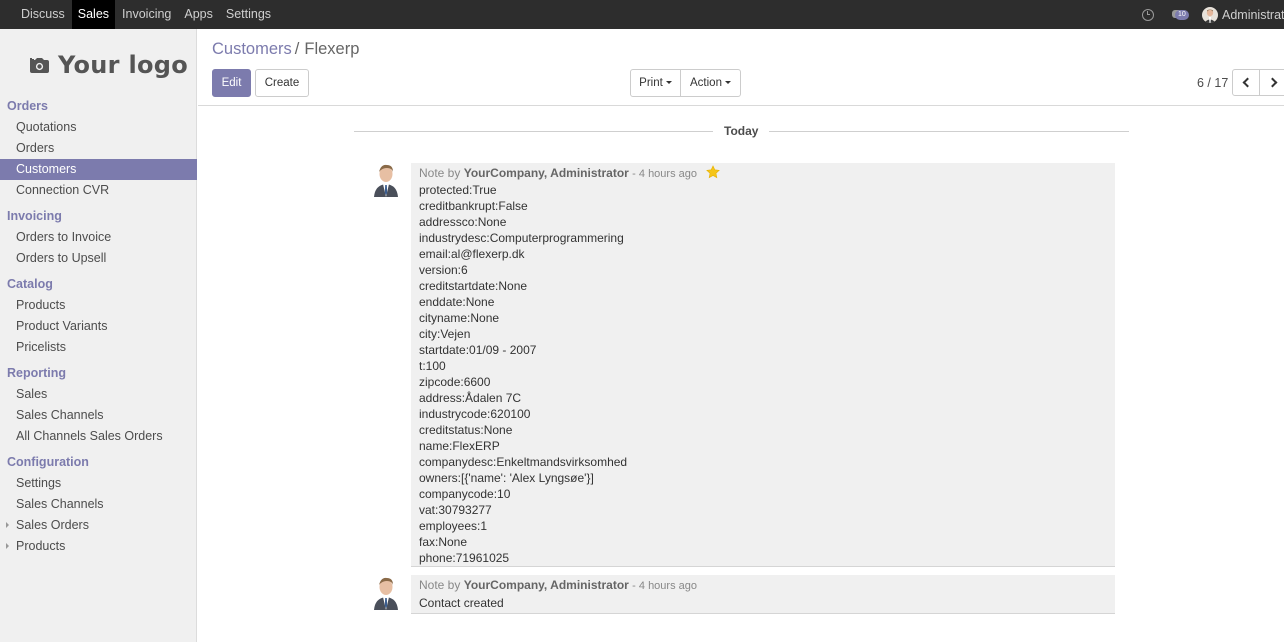 The height and width of the screenshot is (642, 1284). What do you see at coordinates (461, 603) in the screenshot?
I see `message-line: Contact created` at bounding box center [461, 603].